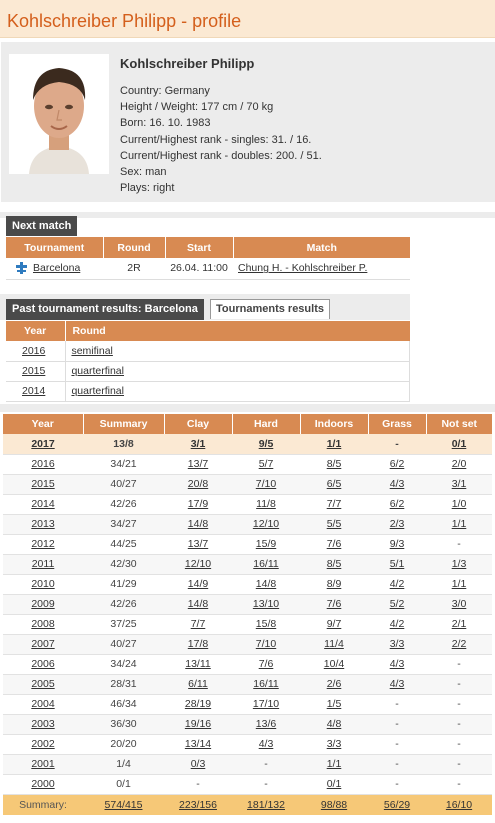 This screenshot has width=495, height=823. What do you see at coordinates (42, 524) in the screenshot?
I see `year-link: 2013` at bounding box center [42, 524].